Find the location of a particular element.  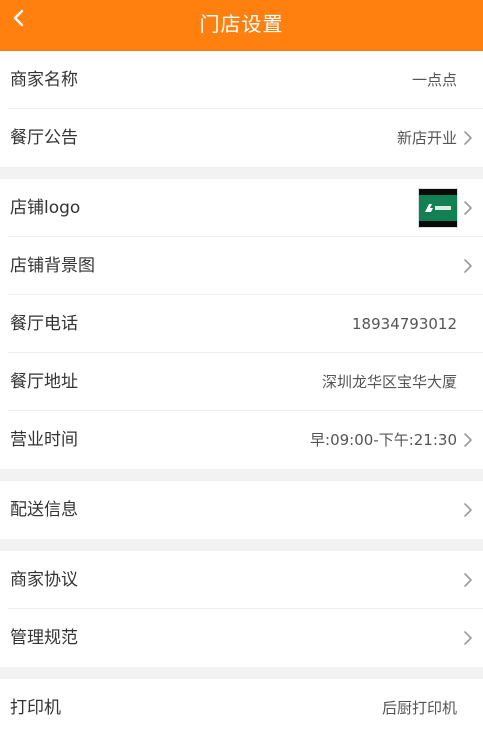

printer-row: 打印机 后厨打印机 is located at coordinates (241, 708).